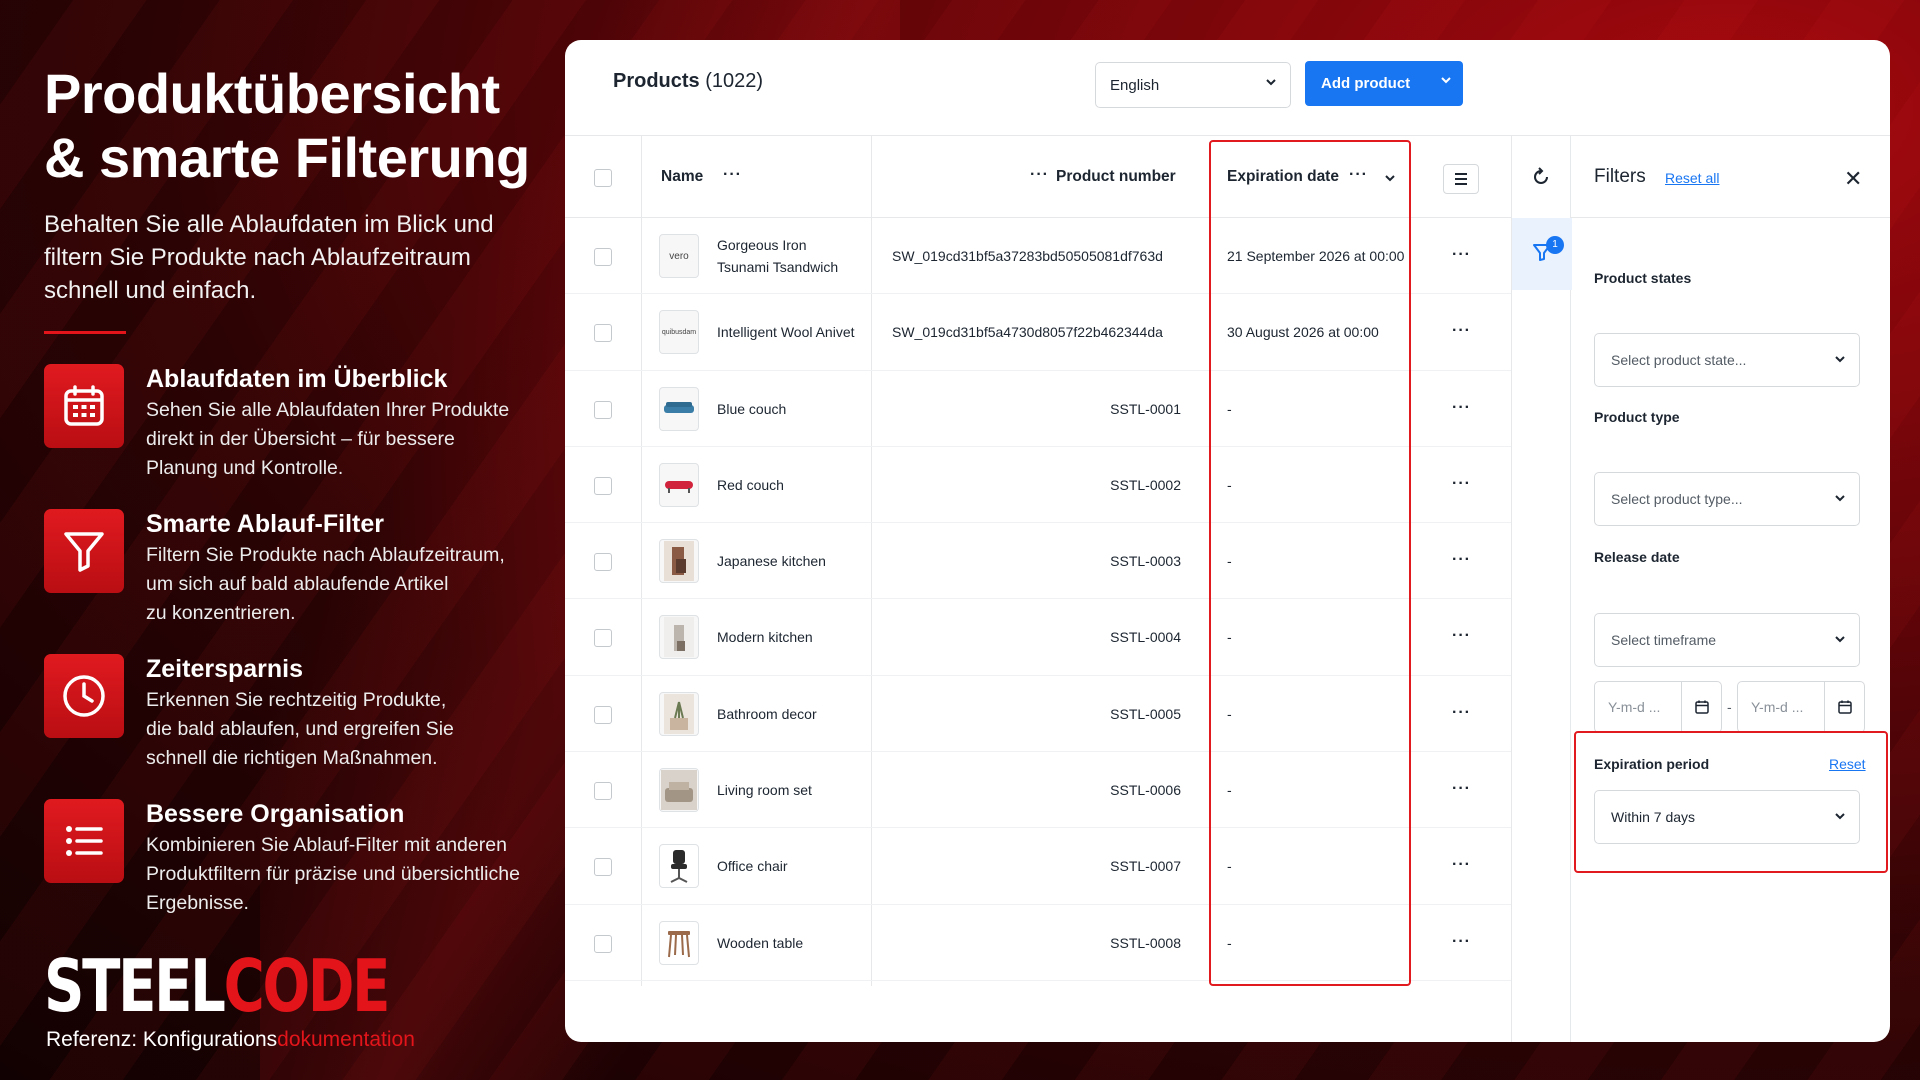 This screenshot has height=1080, width=1920. Describe the element at coordinates (1038, 637) in the screenshot. I see `table-row: Modern kitchen SSTL-0004 - ···` at that location.